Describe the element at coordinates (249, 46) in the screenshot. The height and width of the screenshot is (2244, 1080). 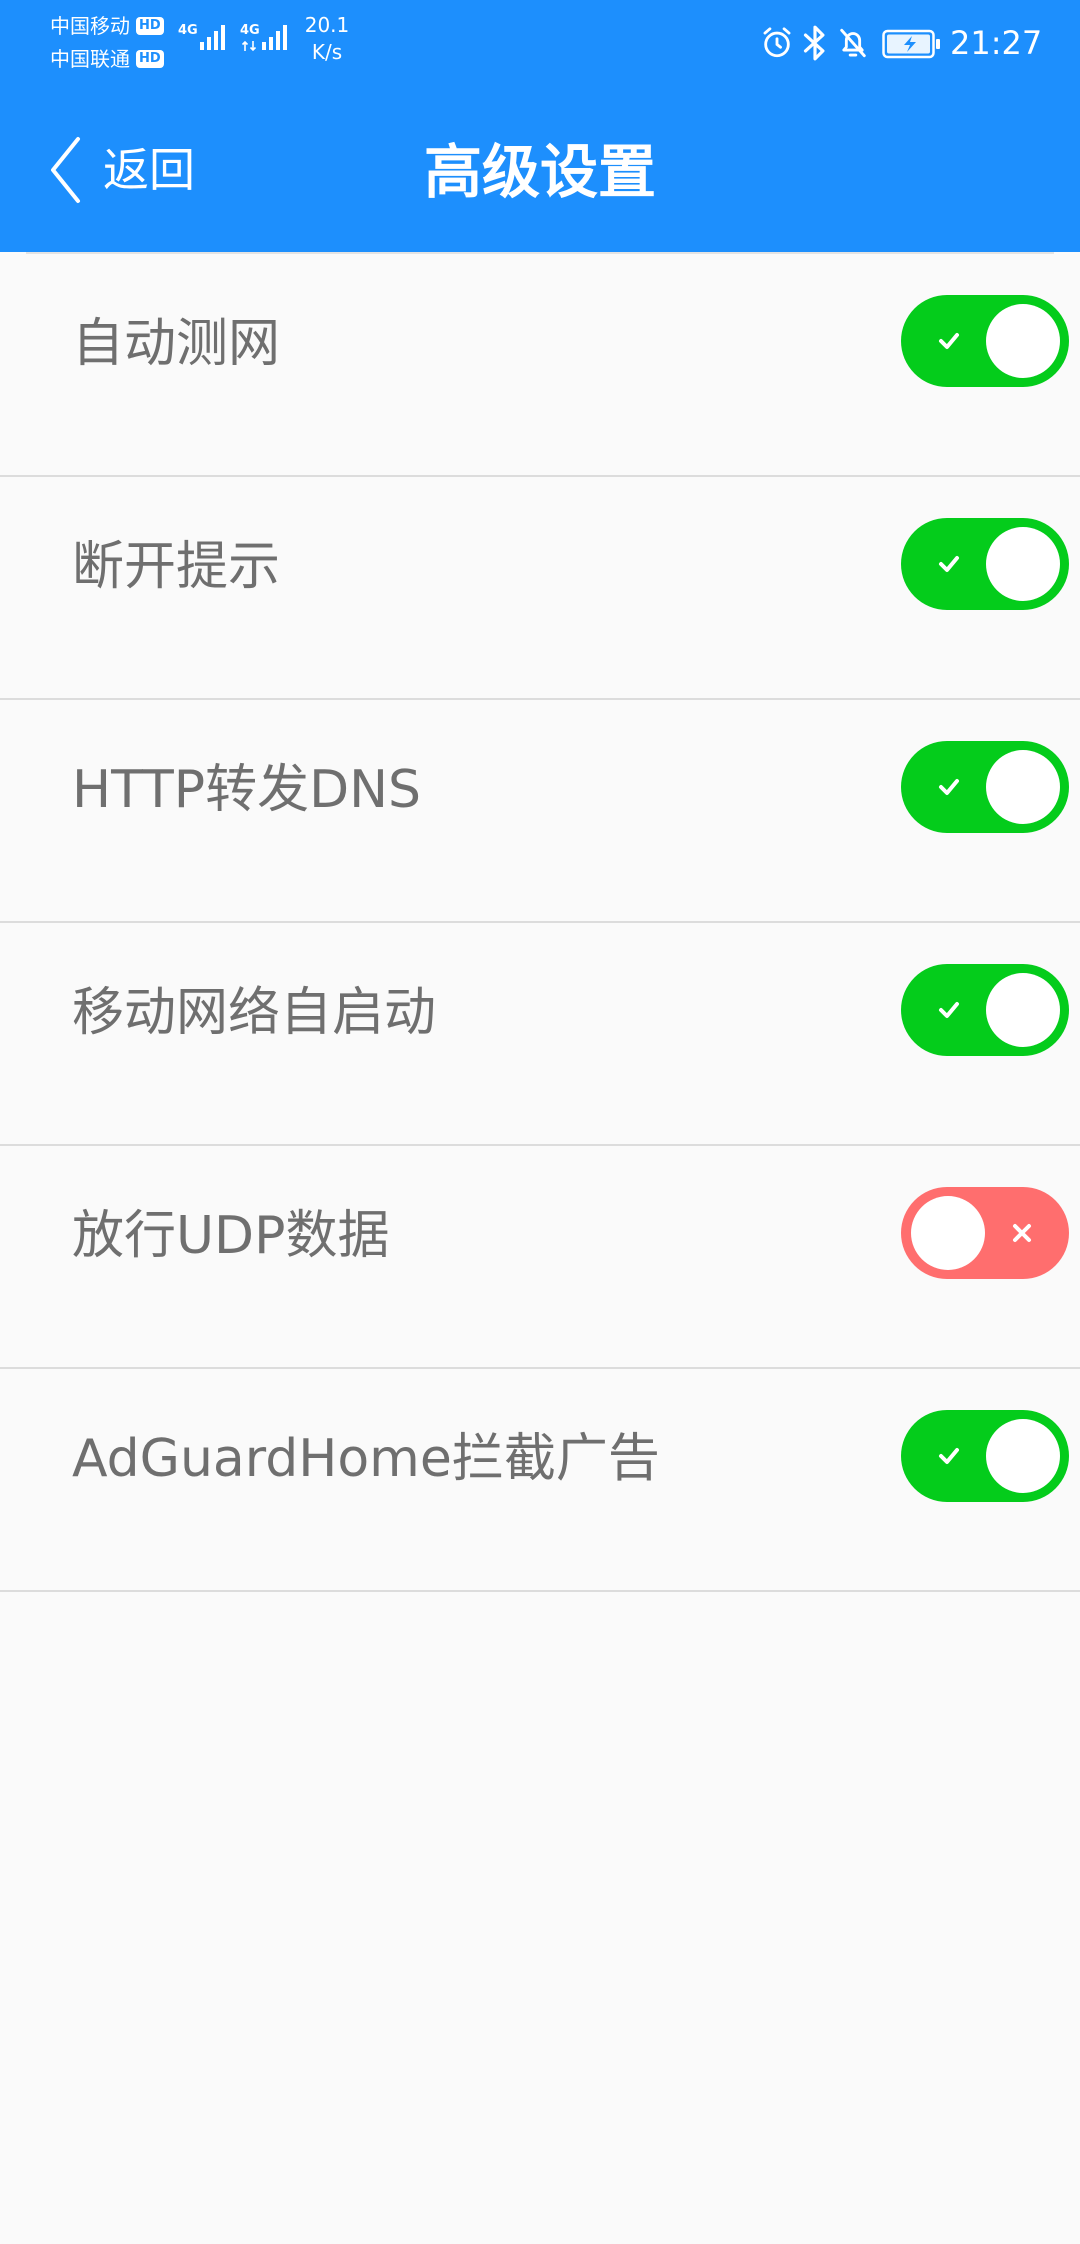
I see `data-activity-icon` at that location.